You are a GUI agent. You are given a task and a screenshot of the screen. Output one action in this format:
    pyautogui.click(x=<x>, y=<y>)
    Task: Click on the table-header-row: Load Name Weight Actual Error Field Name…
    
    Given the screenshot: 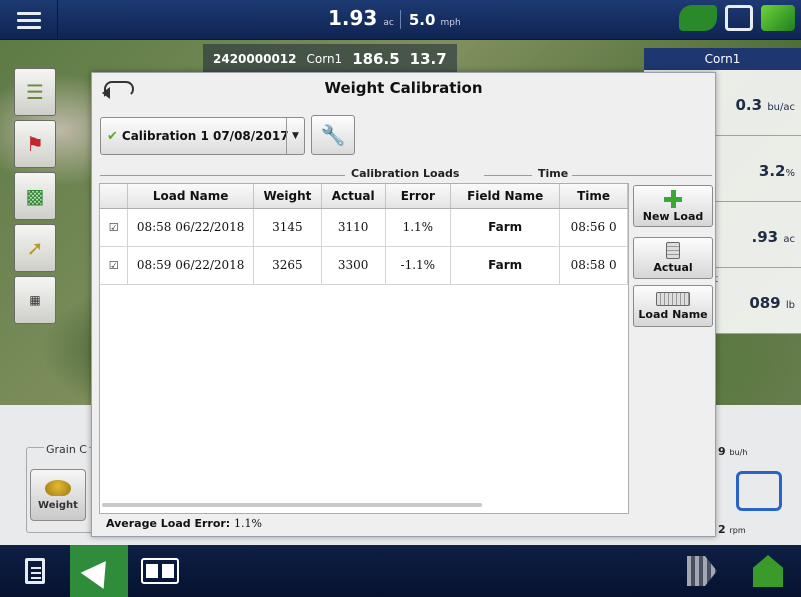 What is the action you would take?
    pyautogui.click(x=364, y=196)
    